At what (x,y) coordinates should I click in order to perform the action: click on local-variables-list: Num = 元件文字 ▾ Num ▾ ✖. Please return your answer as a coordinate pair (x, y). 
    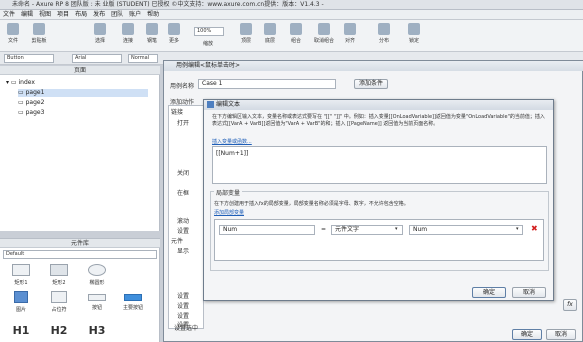
    Looking at the image, I should click on (379, 240).